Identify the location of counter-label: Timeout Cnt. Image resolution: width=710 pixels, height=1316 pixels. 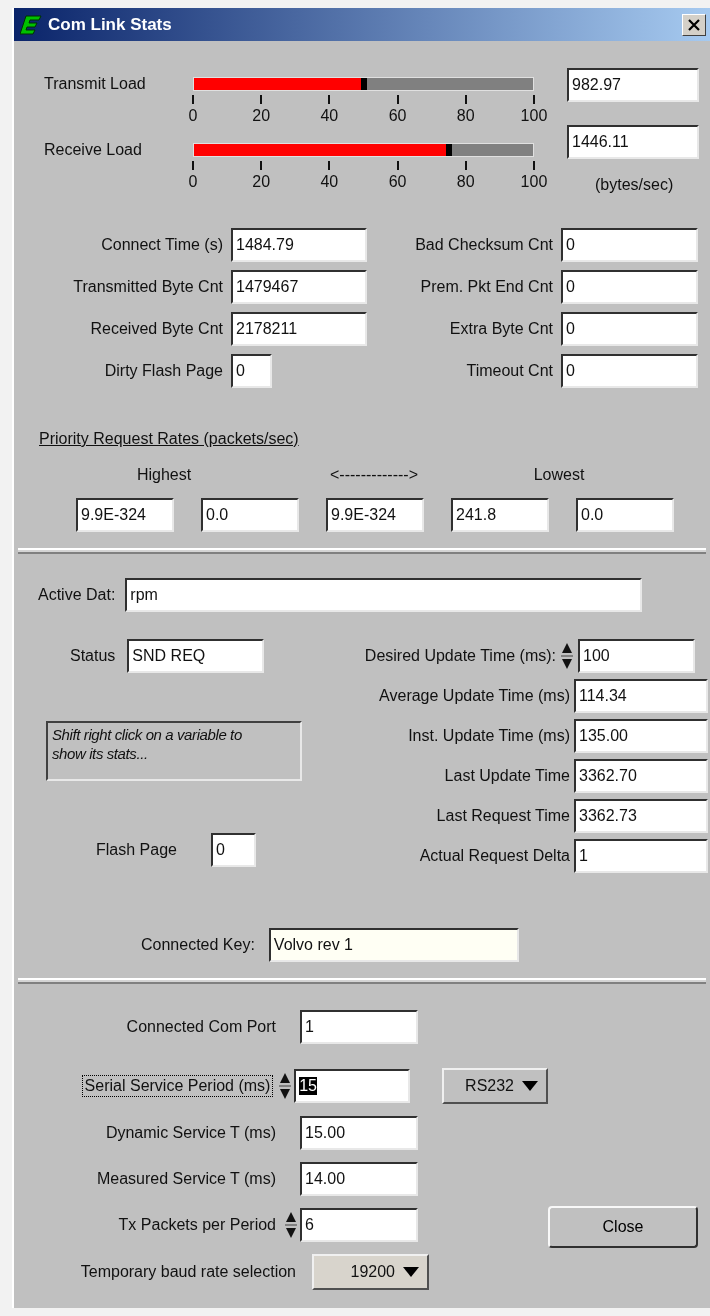
(509, 371).